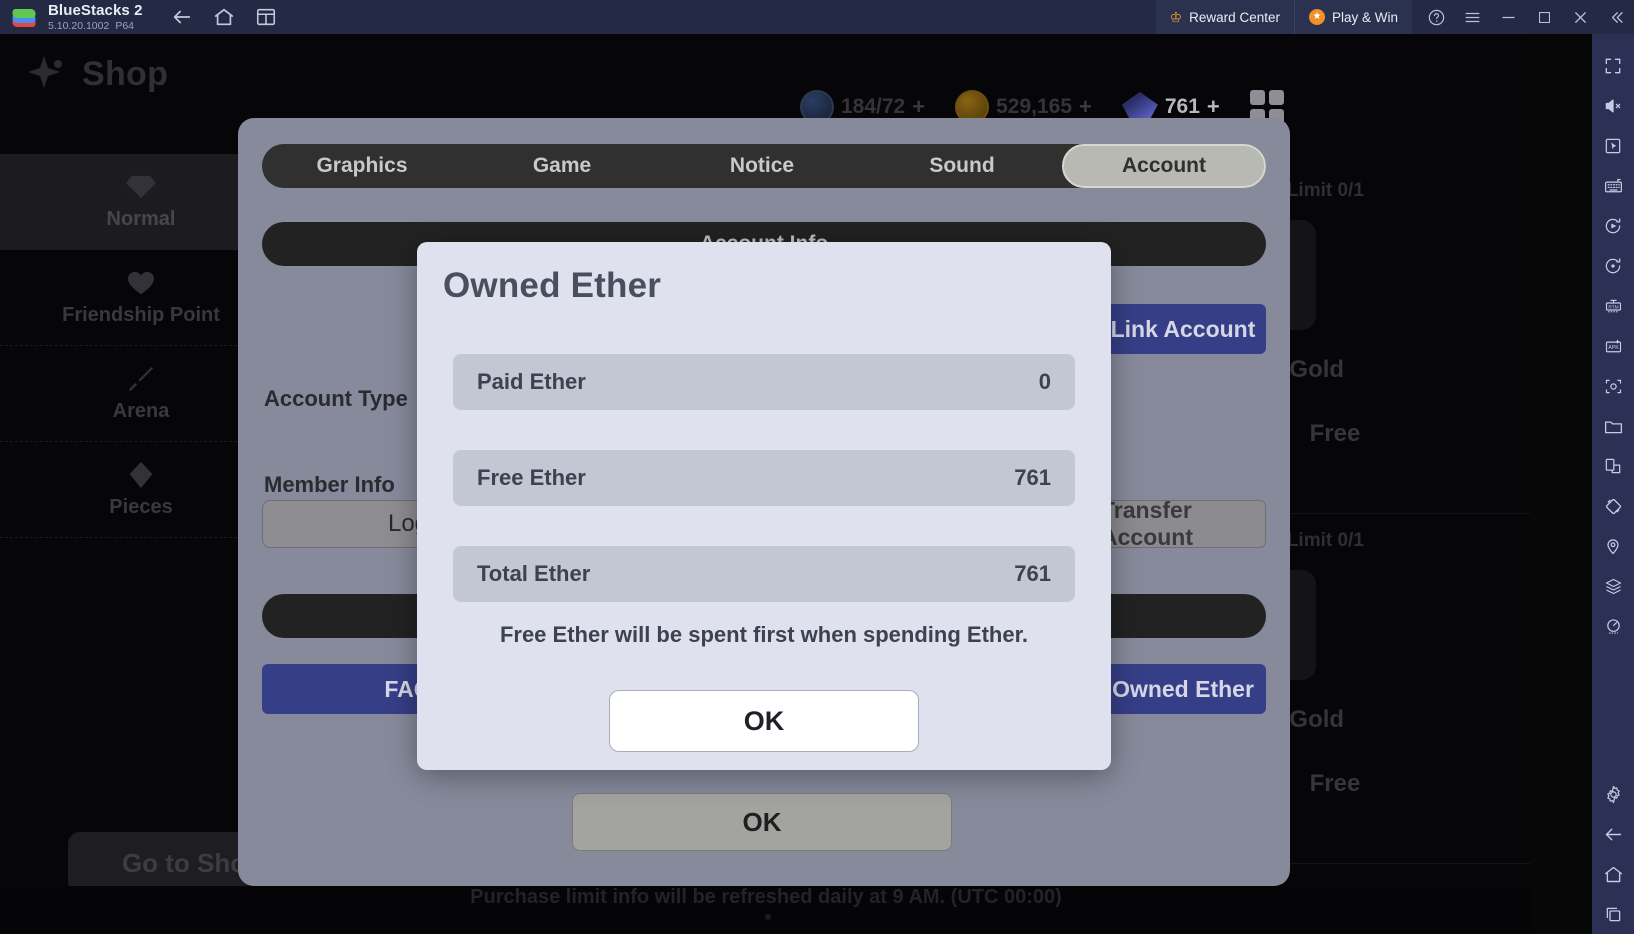  I want to click on ether-plus-icon: +, so click(1213, 107).